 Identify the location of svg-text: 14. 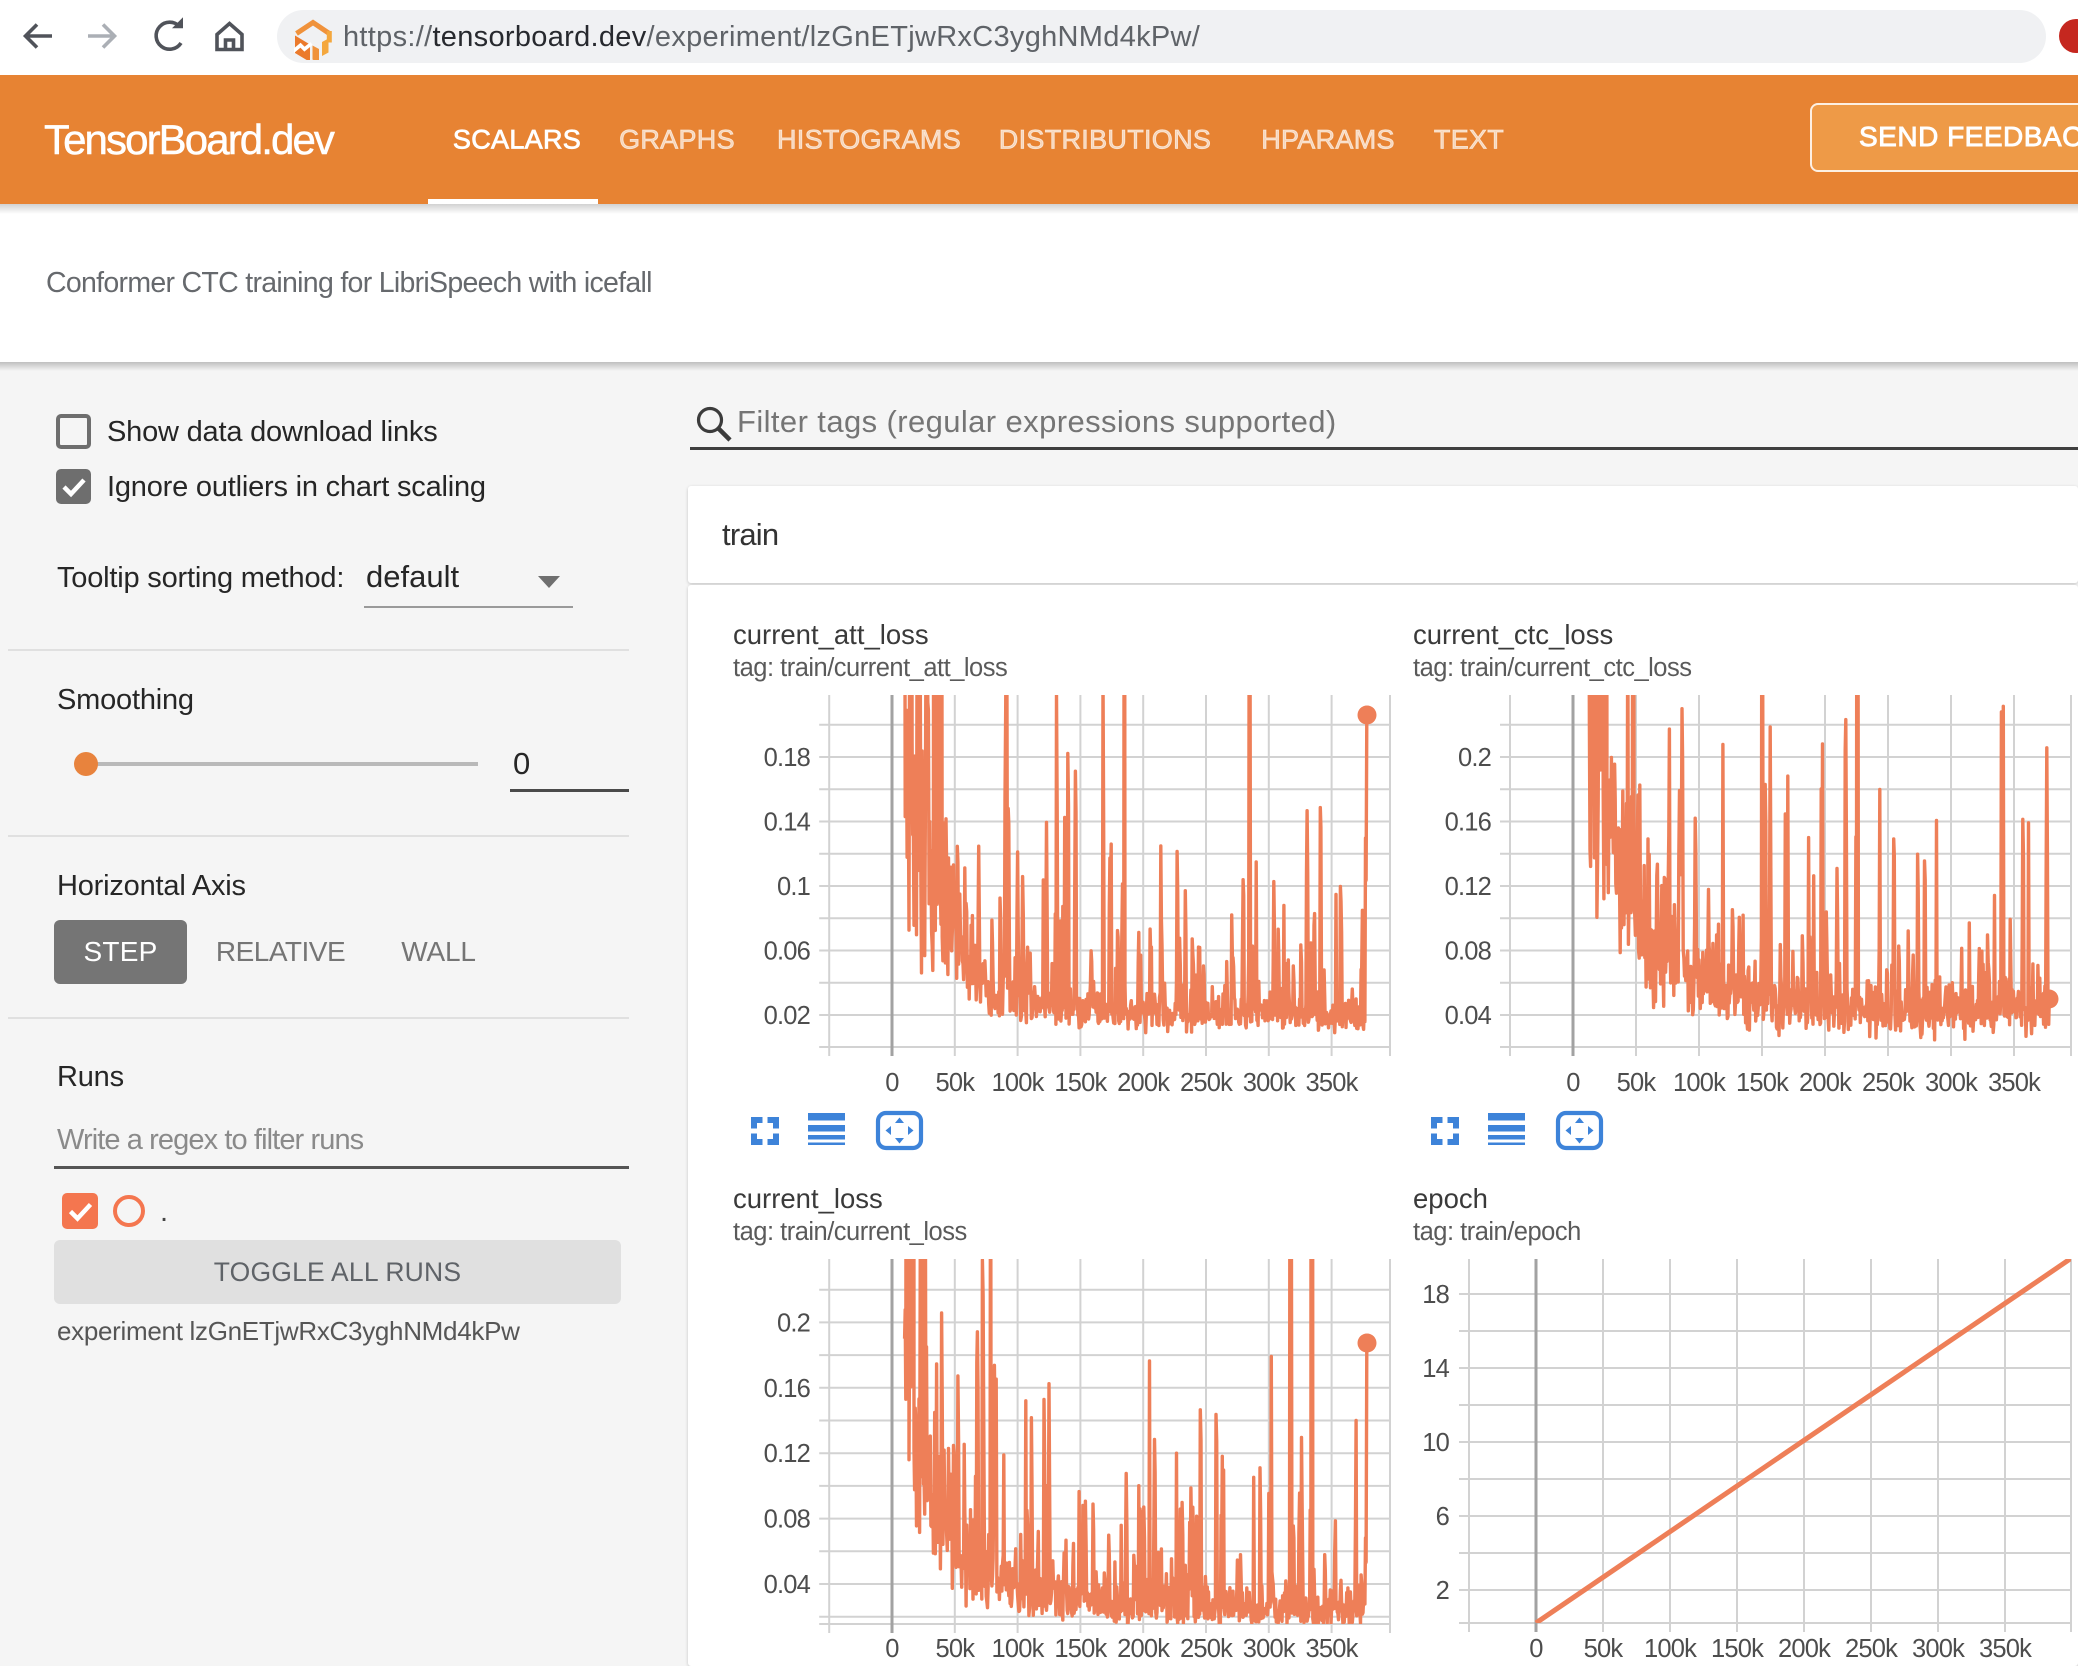
(1435, 1369).